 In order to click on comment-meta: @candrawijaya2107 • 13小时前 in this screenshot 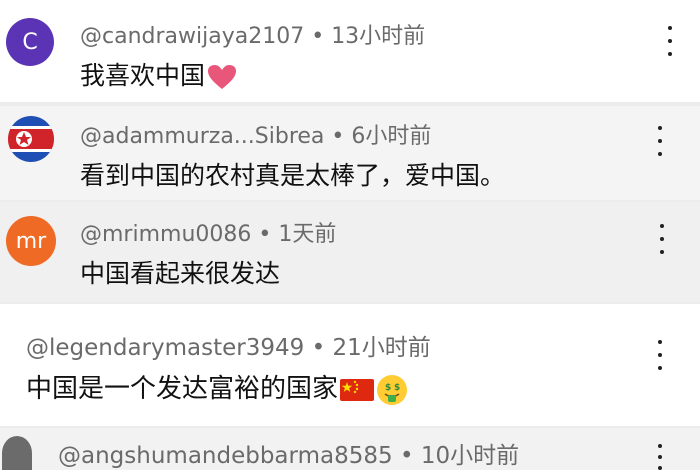, I will do `click(252, 34)`.